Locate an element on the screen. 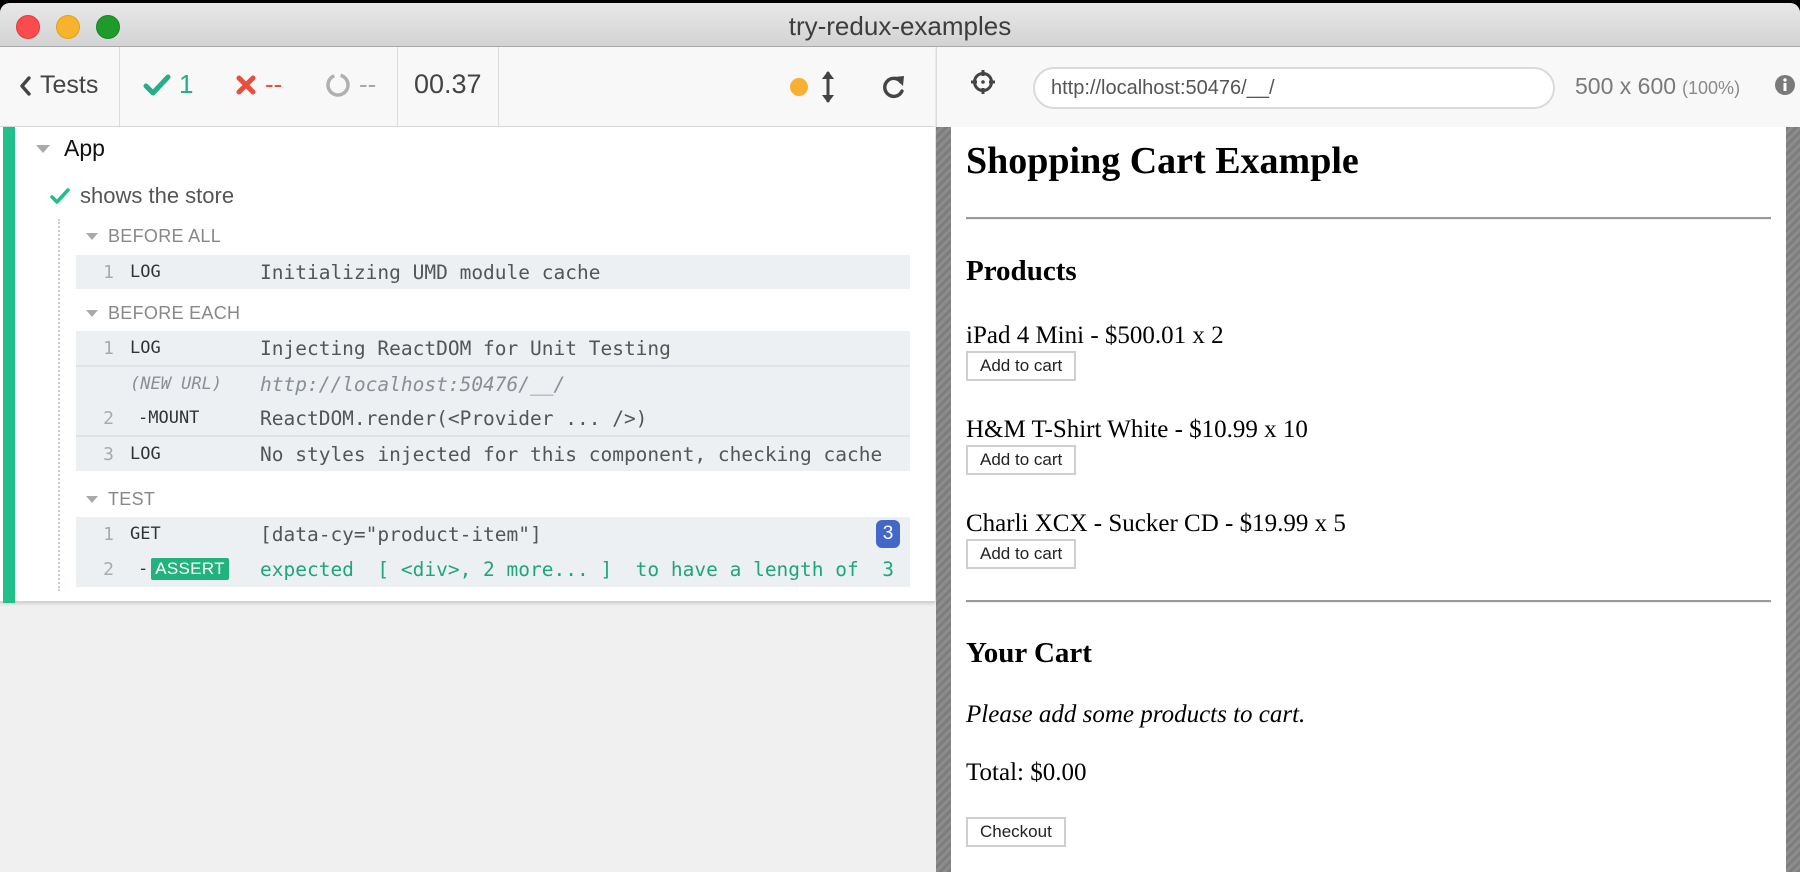 Image resolution: width=1800 pixels, height=872 pixels. title-bar: try-redux-examples is located at coordinates (900, 25).